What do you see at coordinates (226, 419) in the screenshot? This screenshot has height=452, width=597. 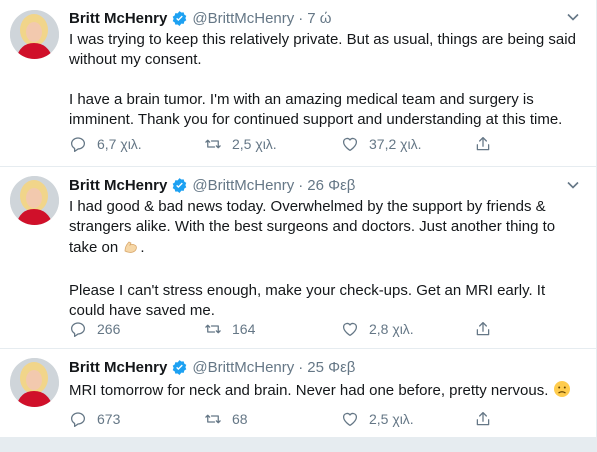 I see `retweet-button: 68` at bounding box center [226, 419].